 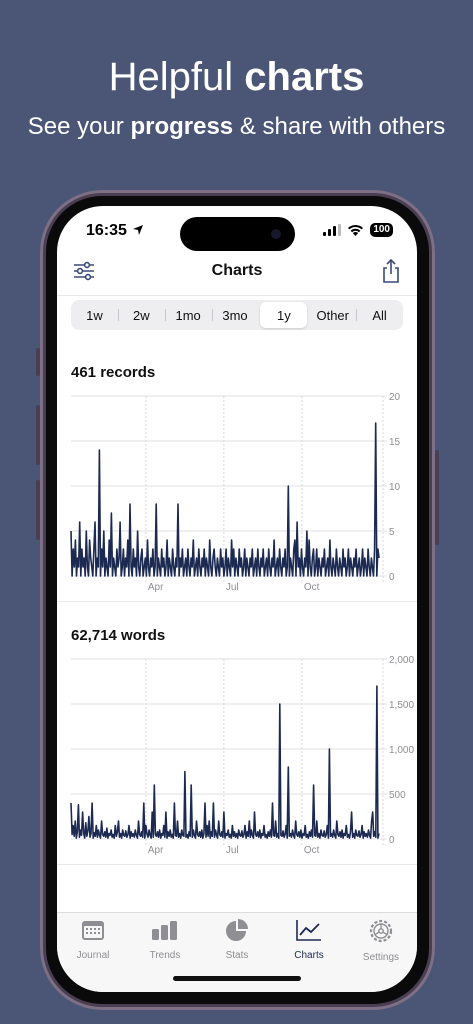 What do you see at coordinates (391, 271) in the screenshot?
I see `share-icon` at bounding box center [391, 271].